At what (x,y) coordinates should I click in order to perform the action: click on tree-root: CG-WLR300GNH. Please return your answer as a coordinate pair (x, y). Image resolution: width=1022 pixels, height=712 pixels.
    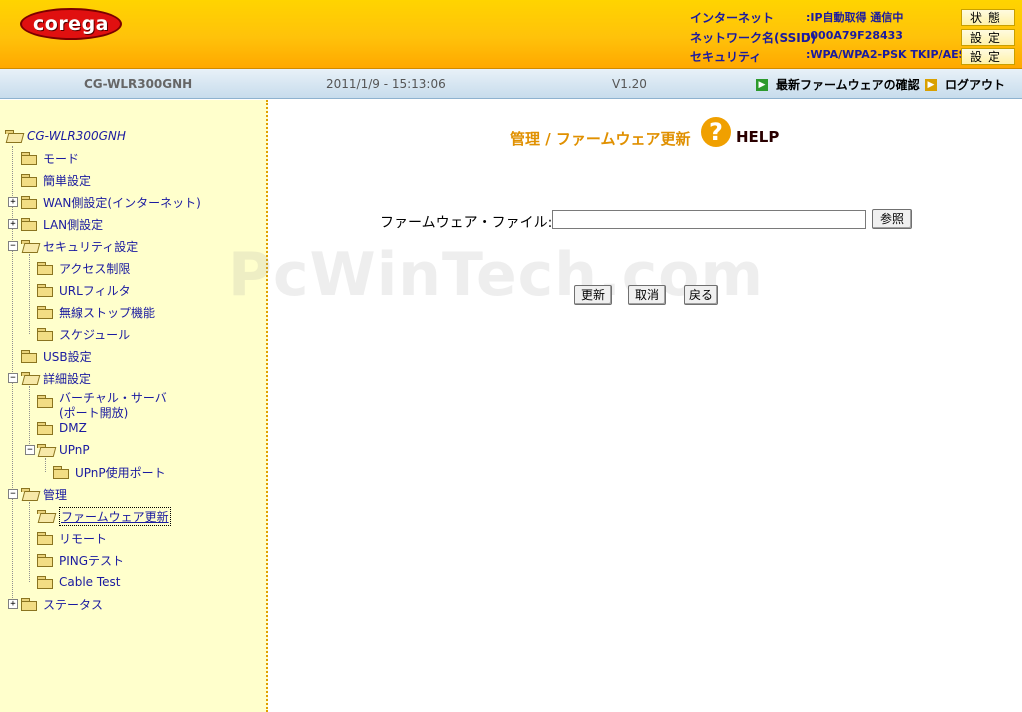
    Looking at the image, I should click on (65, 136).